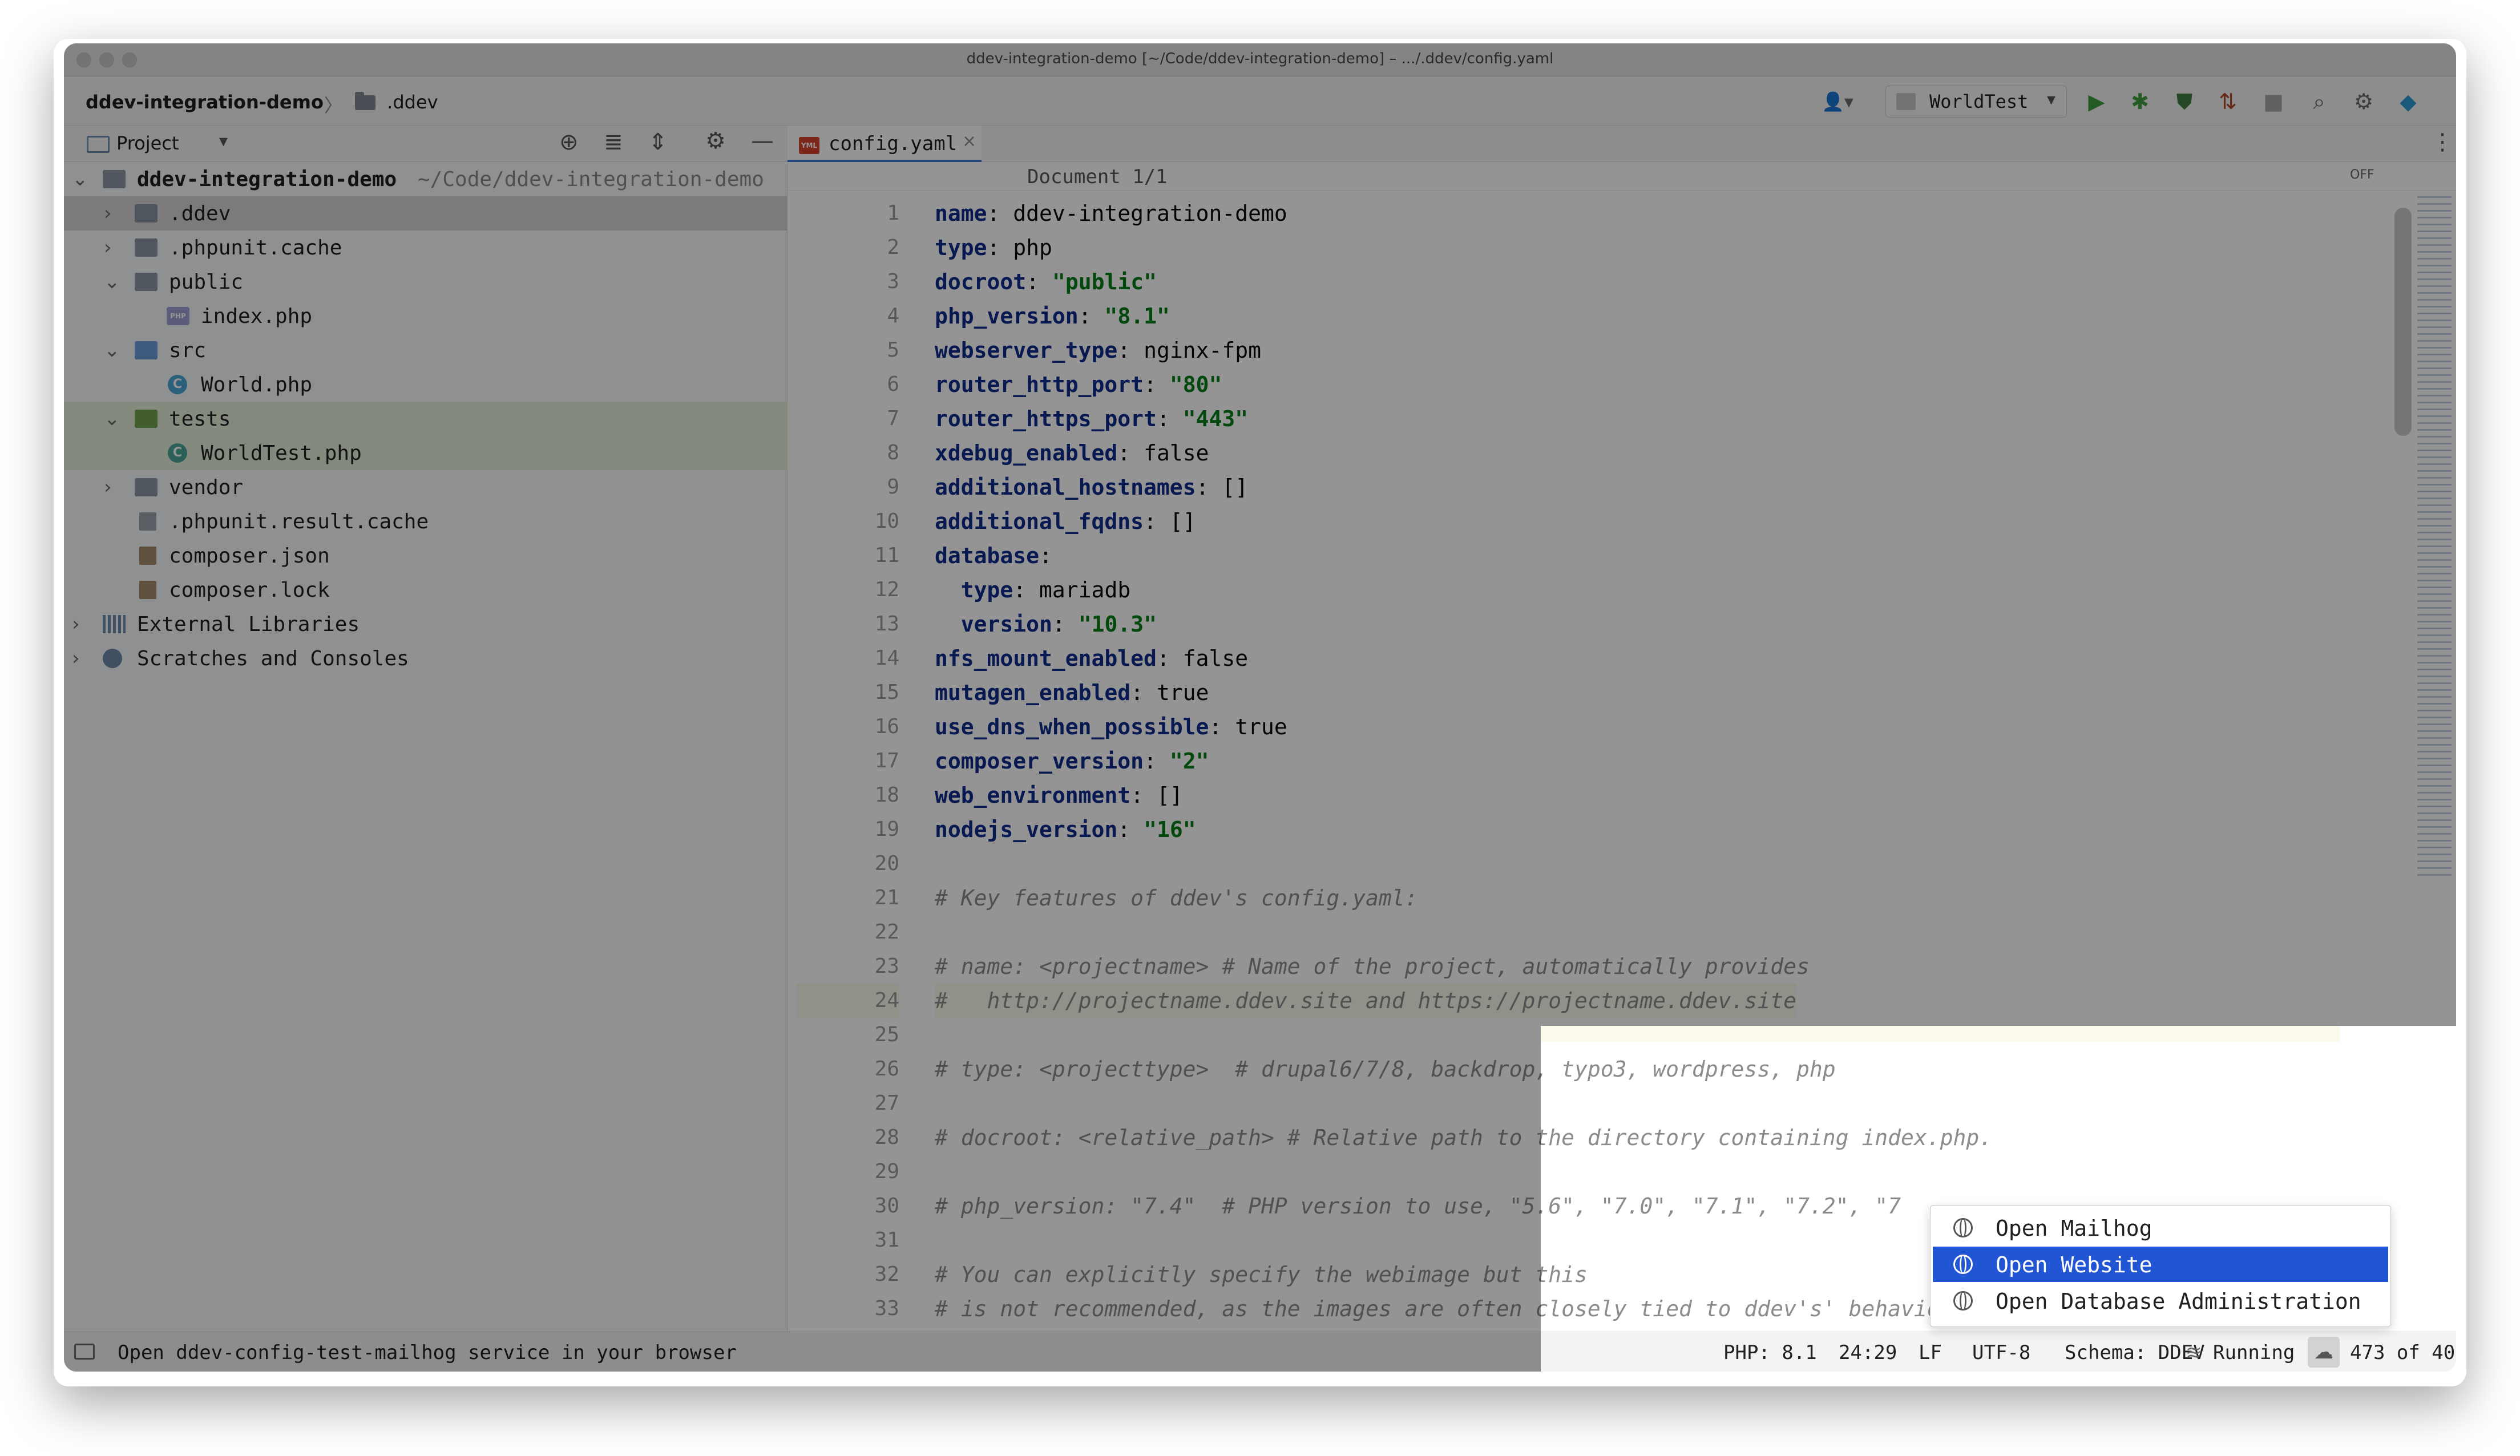 This screenshot has width=2520, height=1456. I want to click on menu-item-open-website: Open Website, so click(2160, 1264).